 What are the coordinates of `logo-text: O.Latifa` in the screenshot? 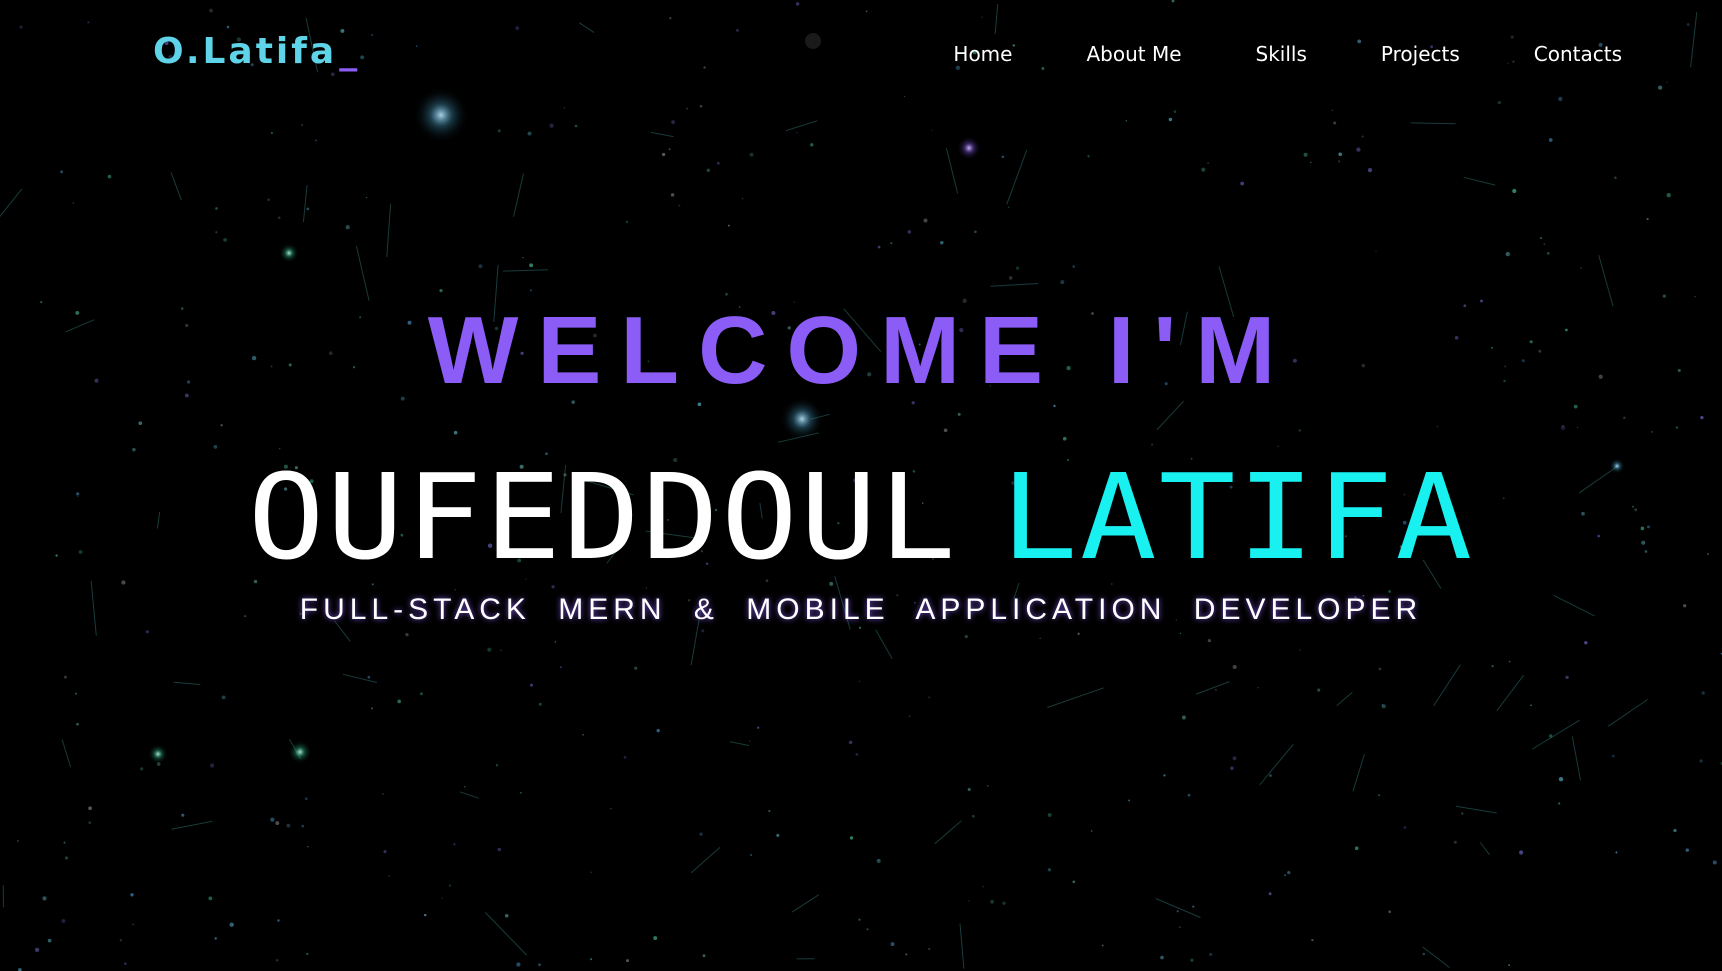 It's located at (245, 51).